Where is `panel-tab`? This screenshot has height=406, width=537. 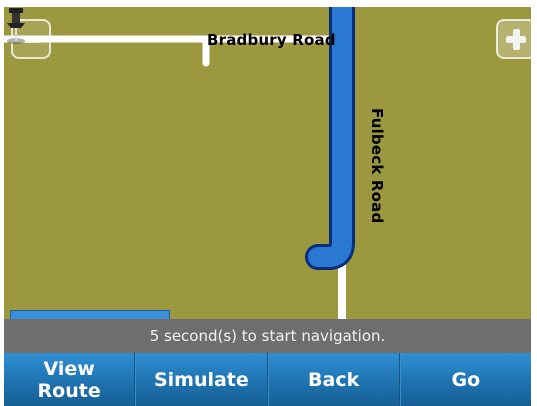
panel-tab is located at coordinates (90, 314).